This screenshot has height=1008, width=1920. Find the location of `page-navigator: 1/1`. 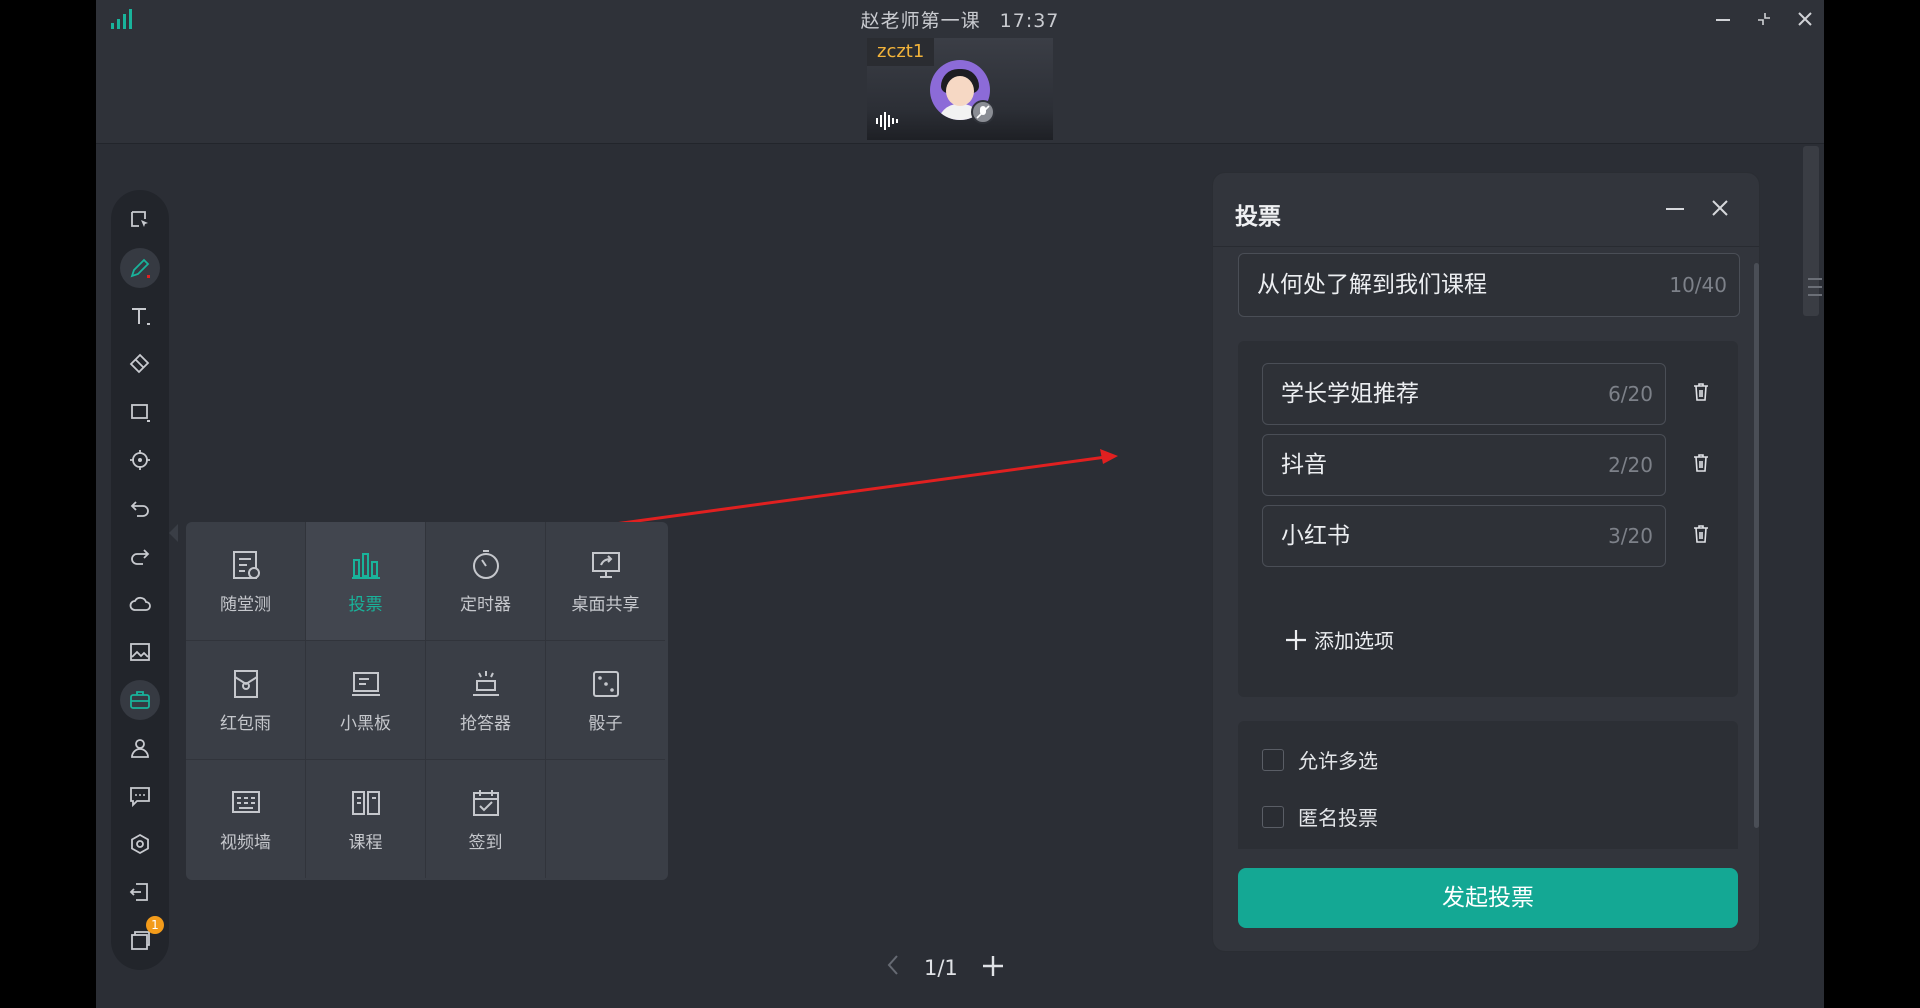

page-navigator: 1/1 is located at coordinates (945, 967).